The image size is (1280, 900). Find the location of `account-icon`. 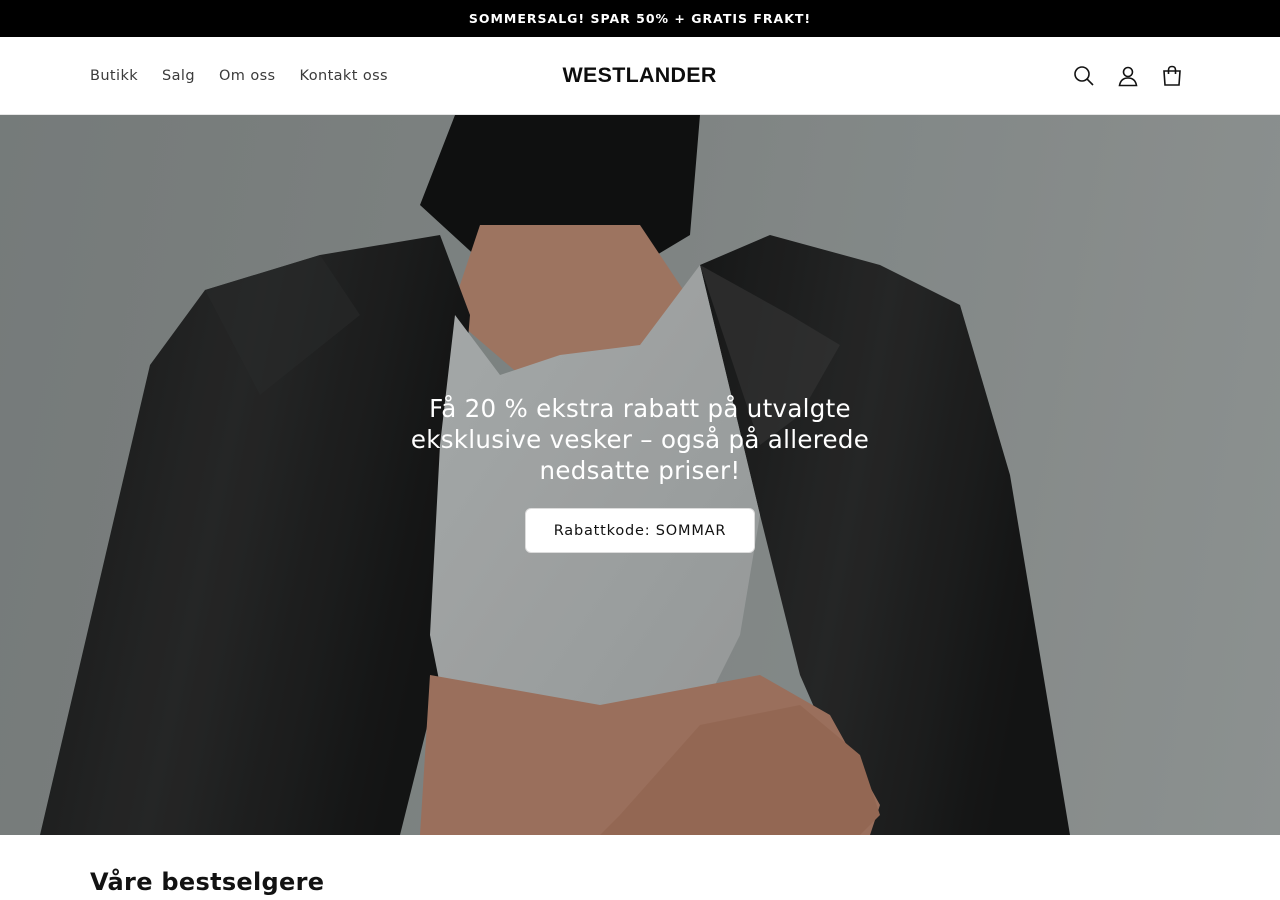

account-icon is located at coordinates (1128, 76).